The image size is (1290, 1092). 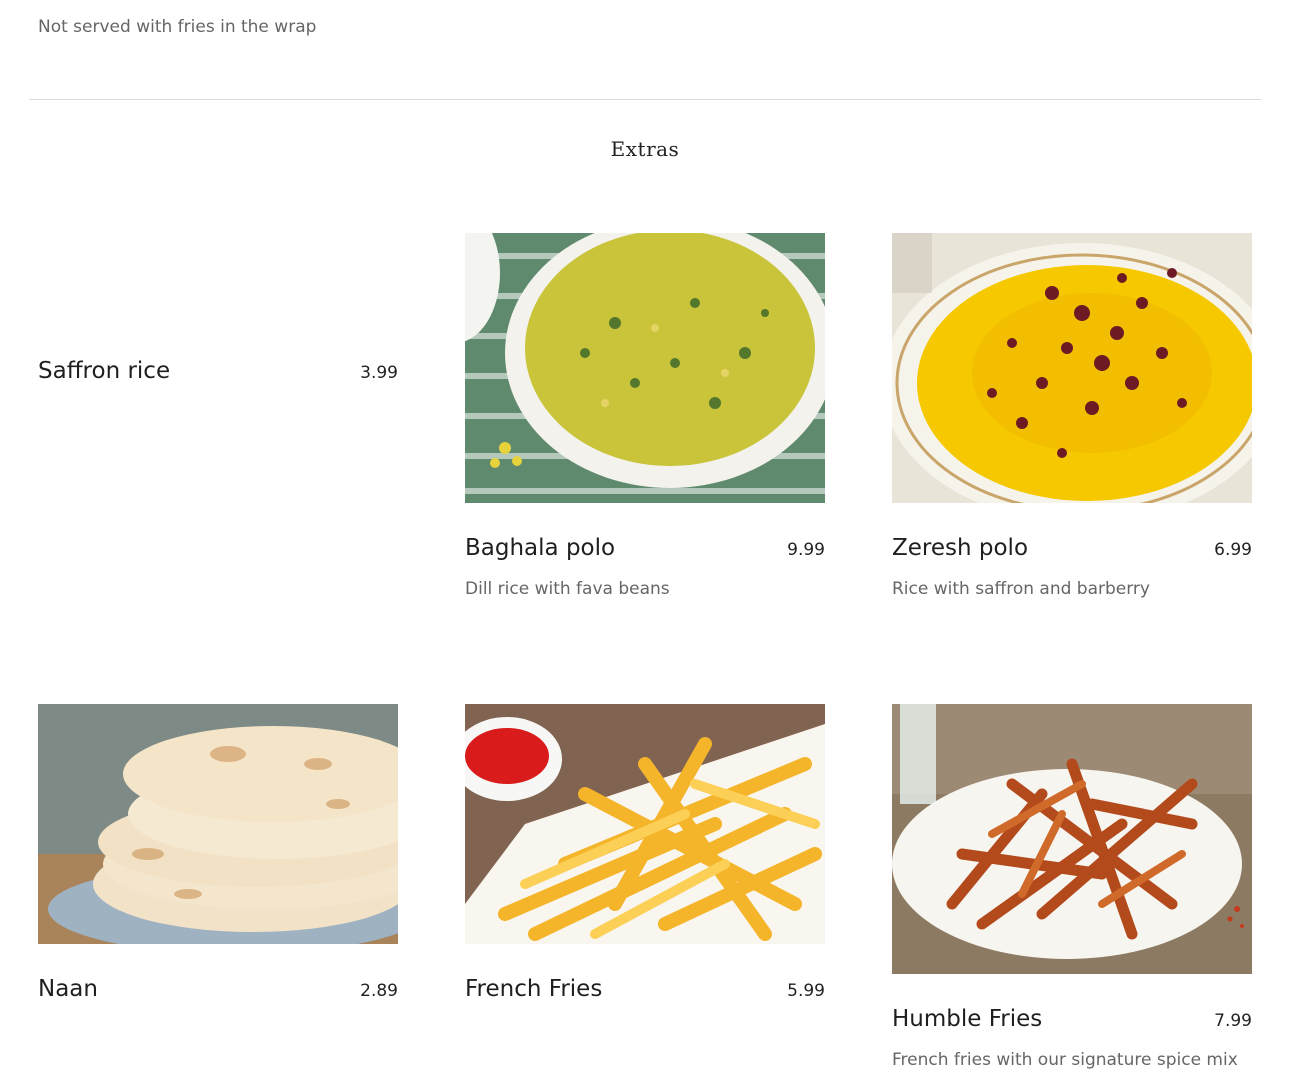 I want to click on item-name: Zeresh polo, so click(x=960, y=548).